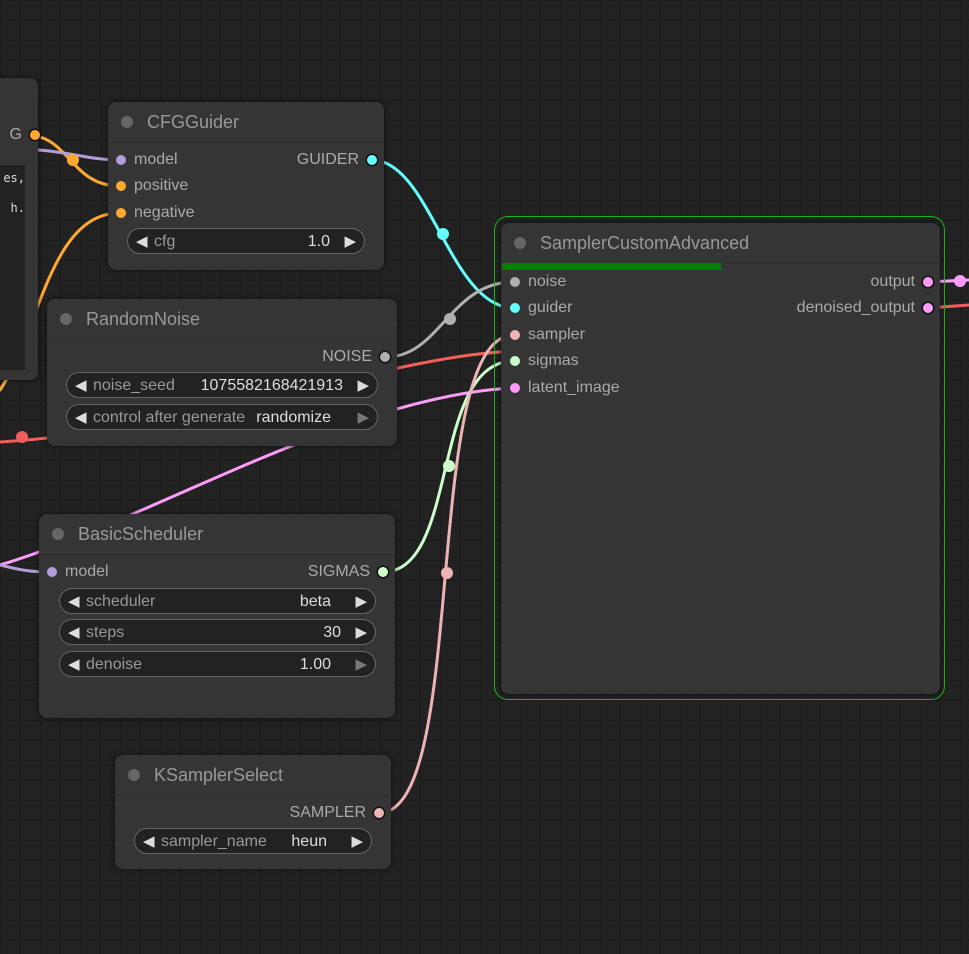 The image size is (969, 954). Describe the element at coordinates (222, 319) in the screenshot. I see `node-title-bar: RandomNoise` at that location.